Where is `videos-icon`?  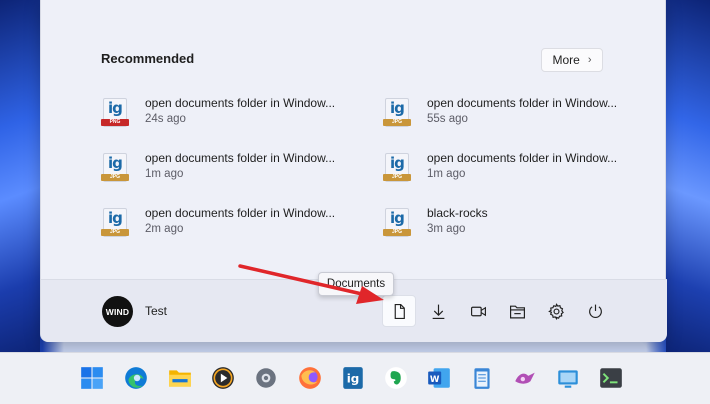
videos-icon is located at coordinates (478, 311).